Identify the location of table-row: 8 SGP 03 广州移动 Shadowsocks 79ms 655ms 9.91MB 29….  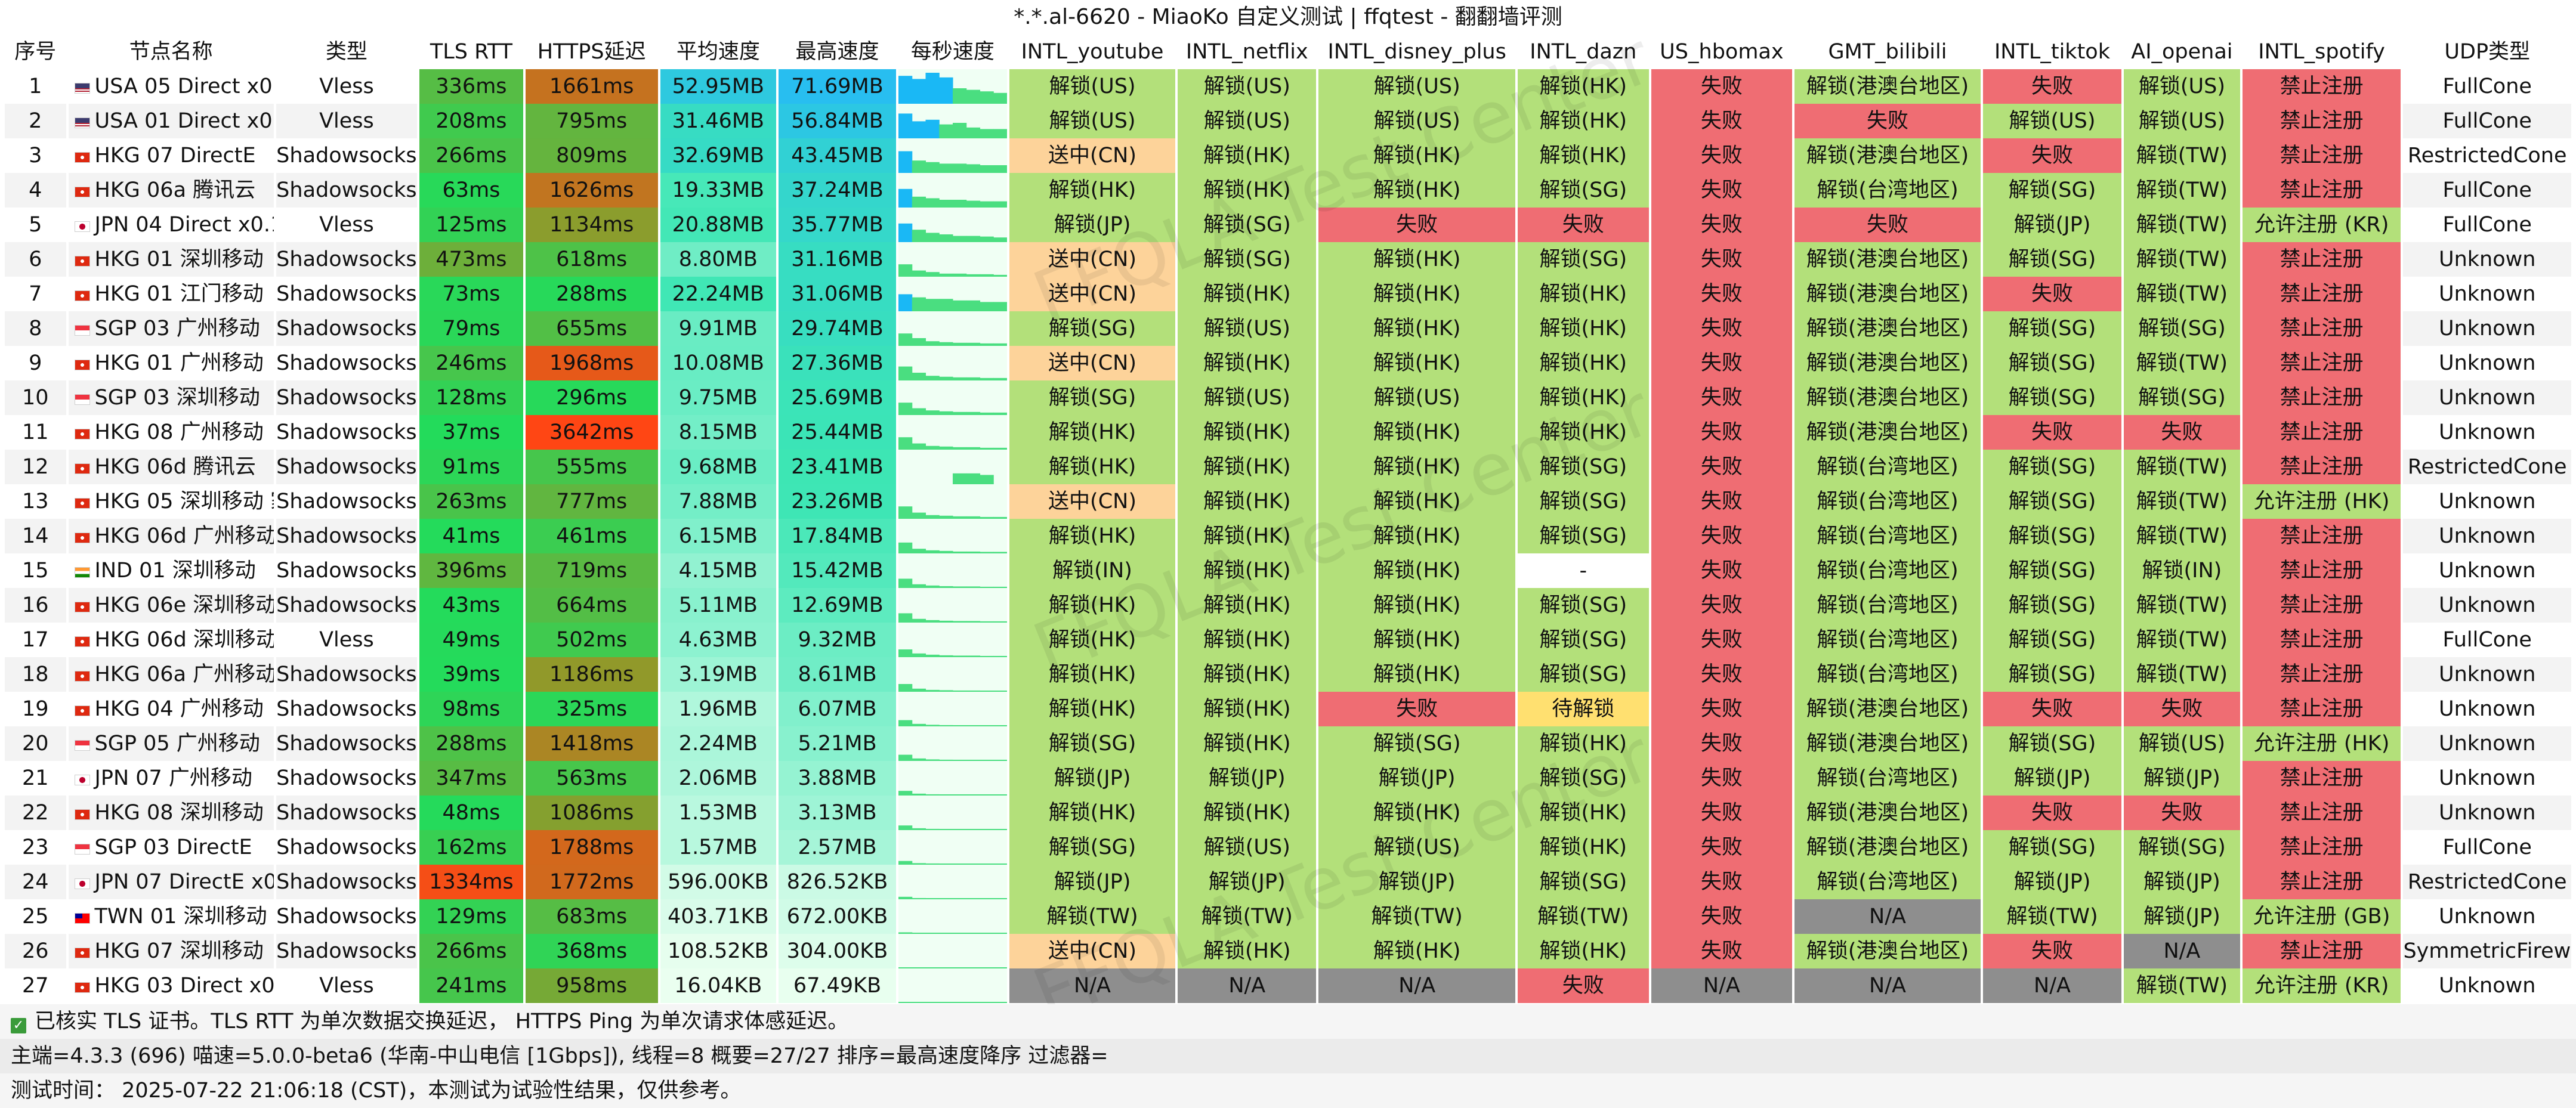
(1288, 328).